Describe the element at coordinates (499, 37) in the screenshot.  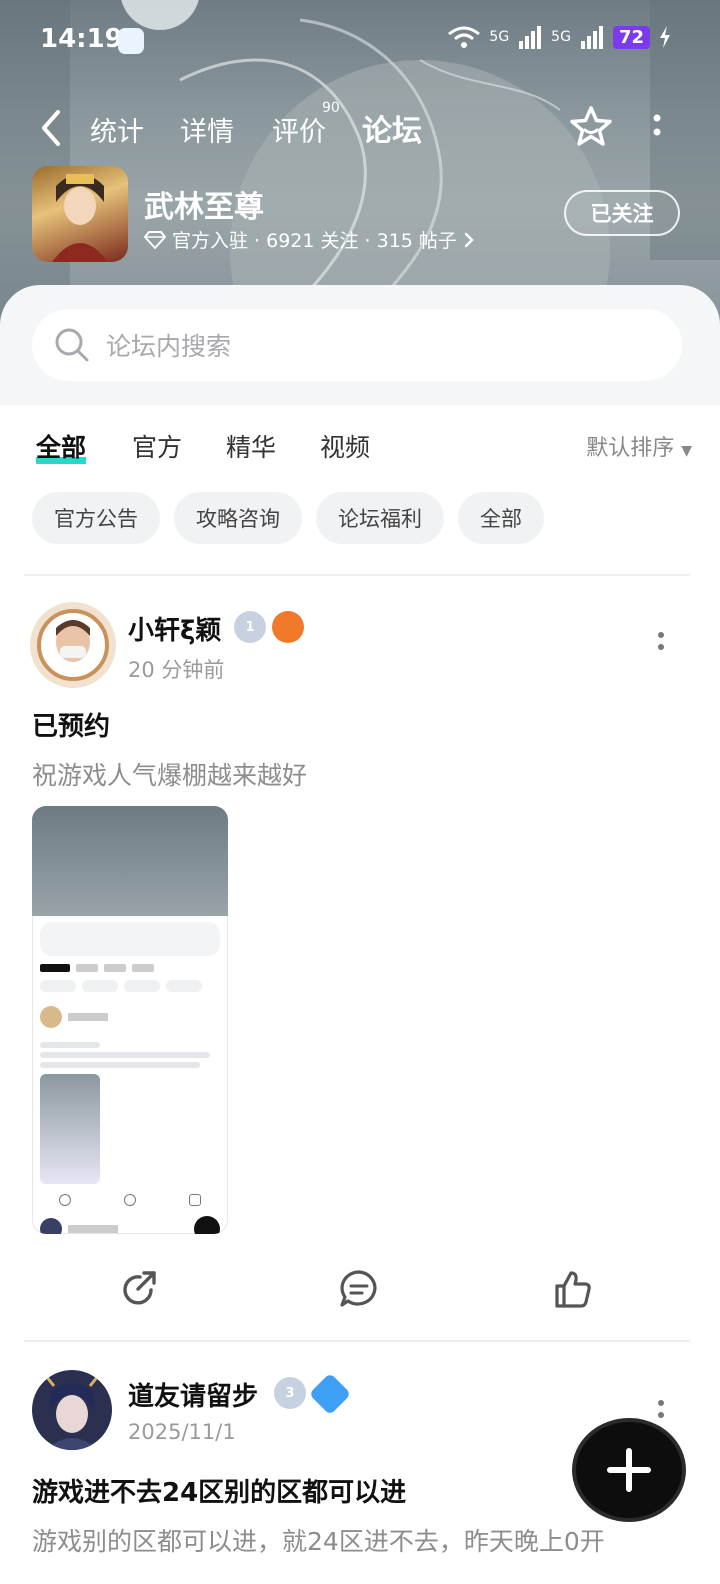
I see `signal-5g-label-1: 5G` at that location.